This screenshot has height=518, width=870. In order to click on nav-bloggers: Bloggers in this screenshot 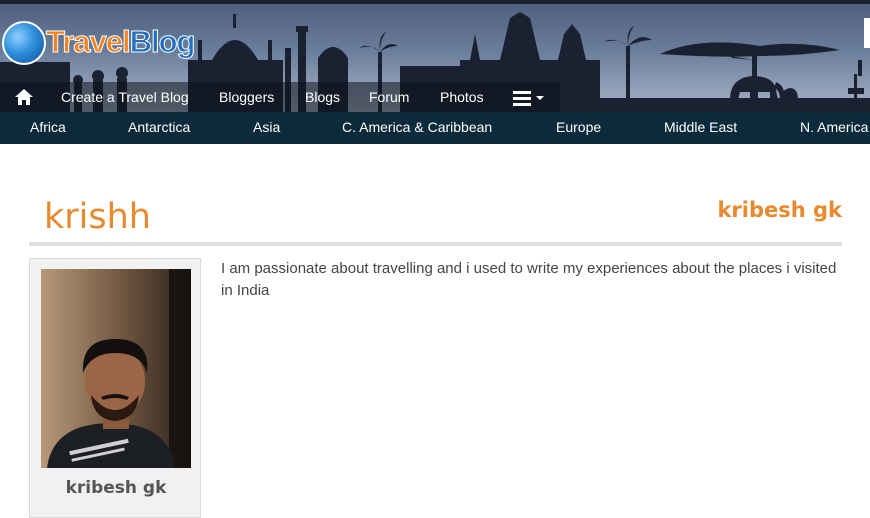, I will do `click(246, 97)`.